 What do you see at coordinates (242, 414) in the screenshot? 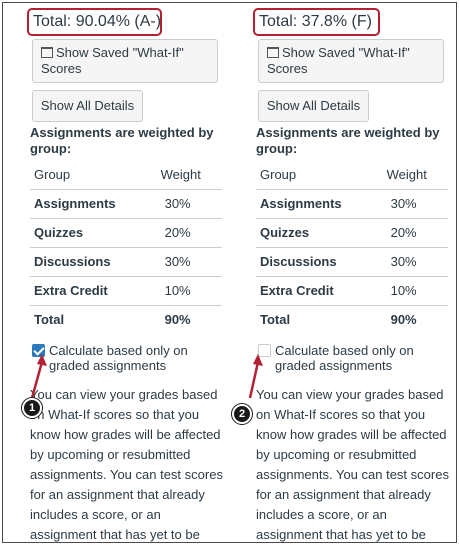
I see `callout-marker-2: 2` at bounding box center [242, 414].